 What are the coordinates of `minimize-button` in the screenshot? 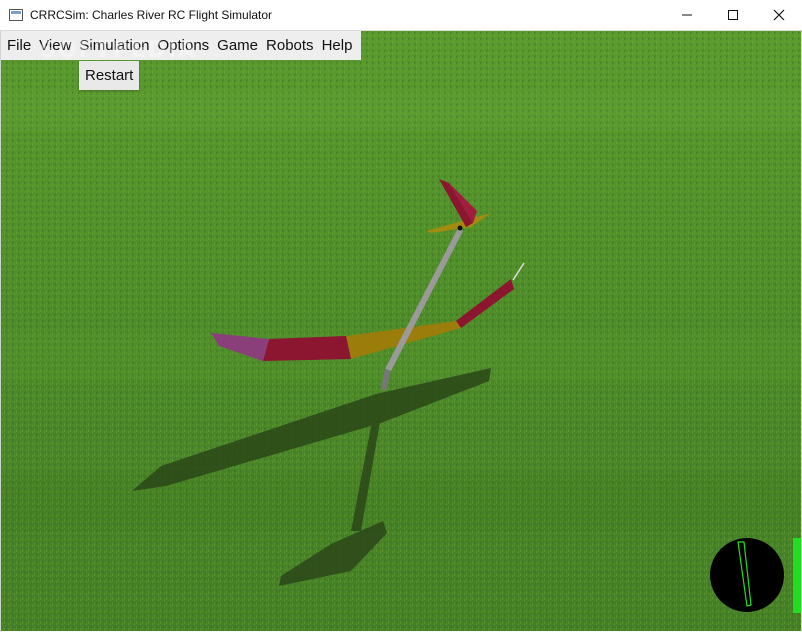 It's located at (687, 15).